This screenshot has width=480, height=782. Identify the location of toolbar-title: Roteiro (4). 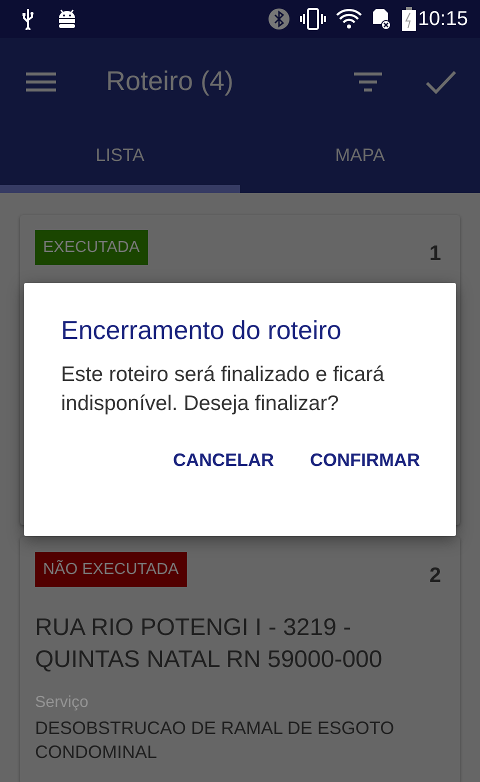
(170, 81).